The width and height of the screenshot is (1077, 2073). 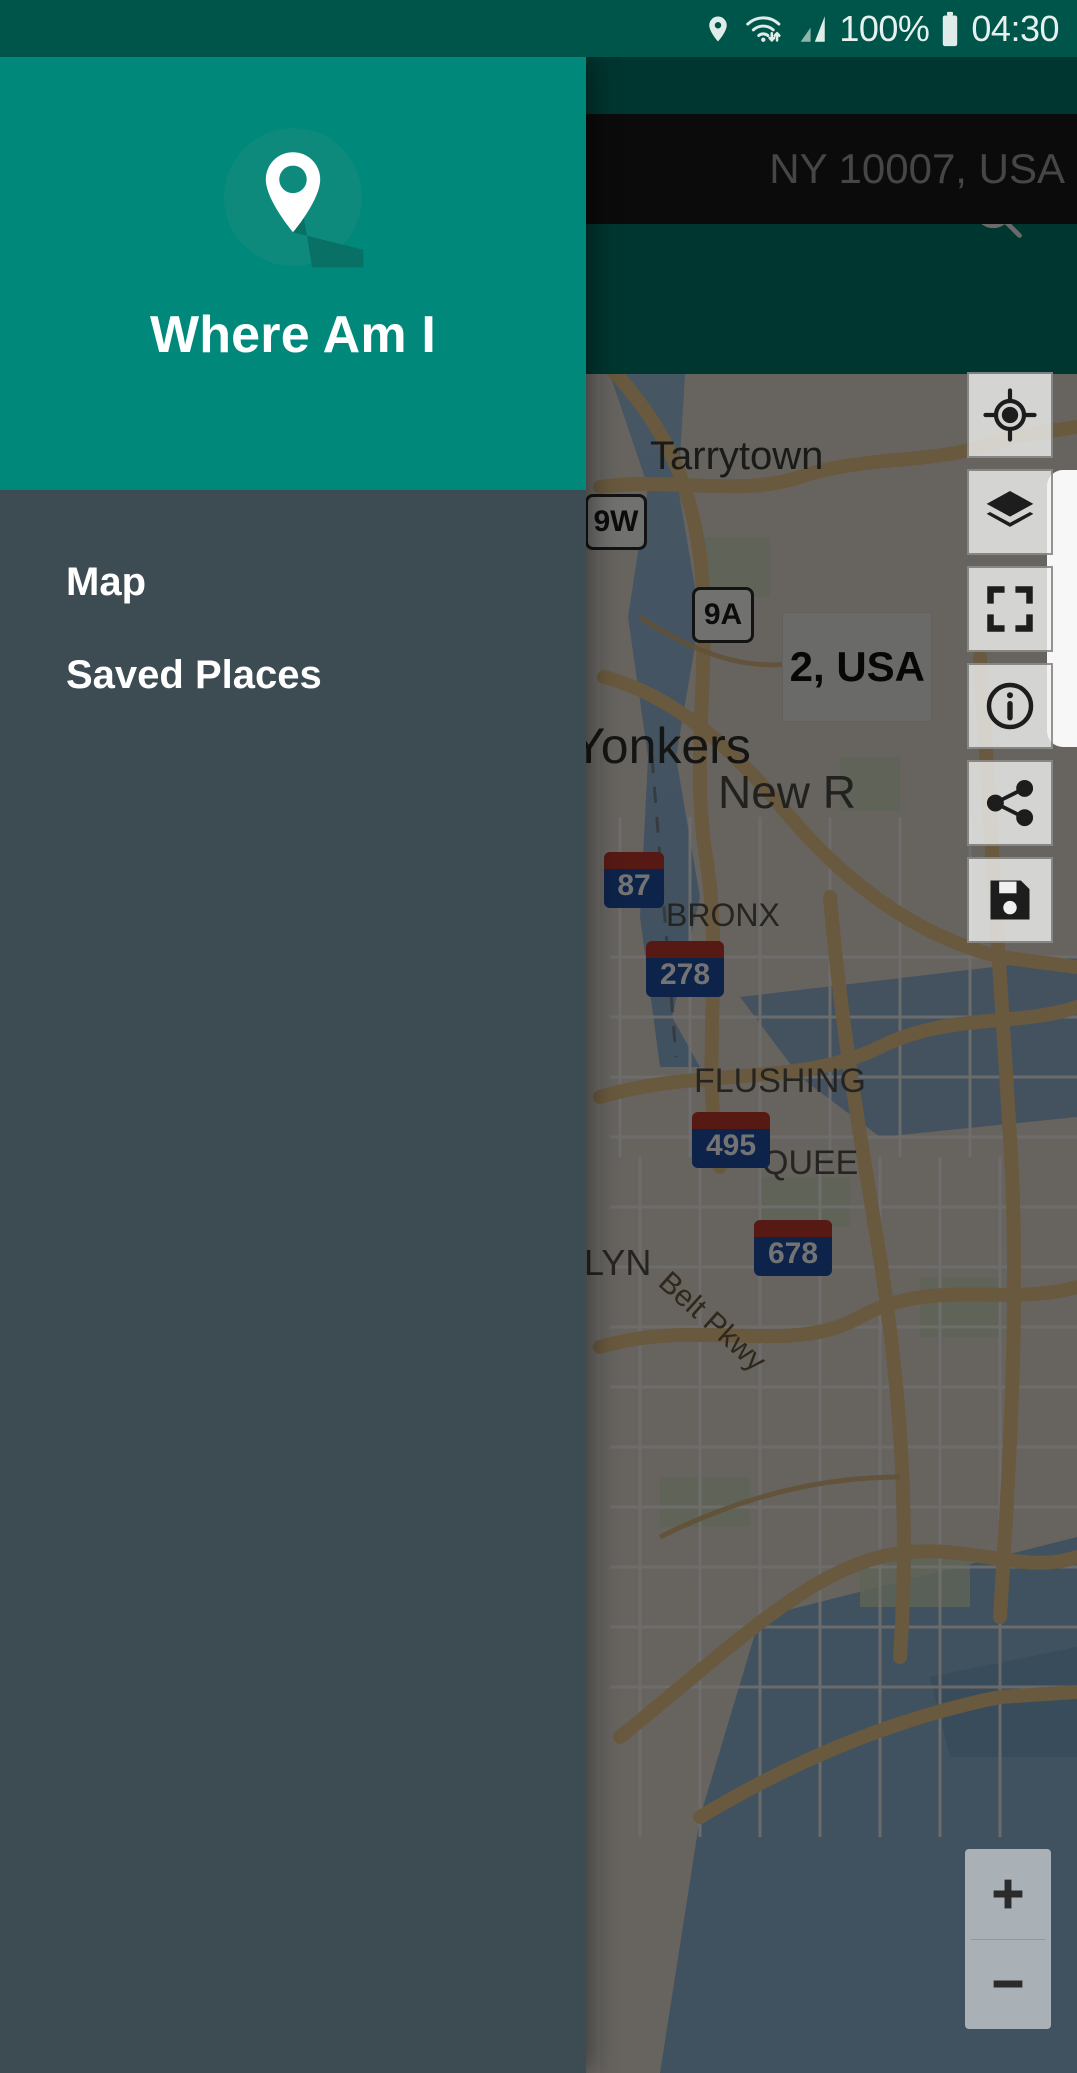 I want to click on info-circle-icon, so click(x=1010, y=706).